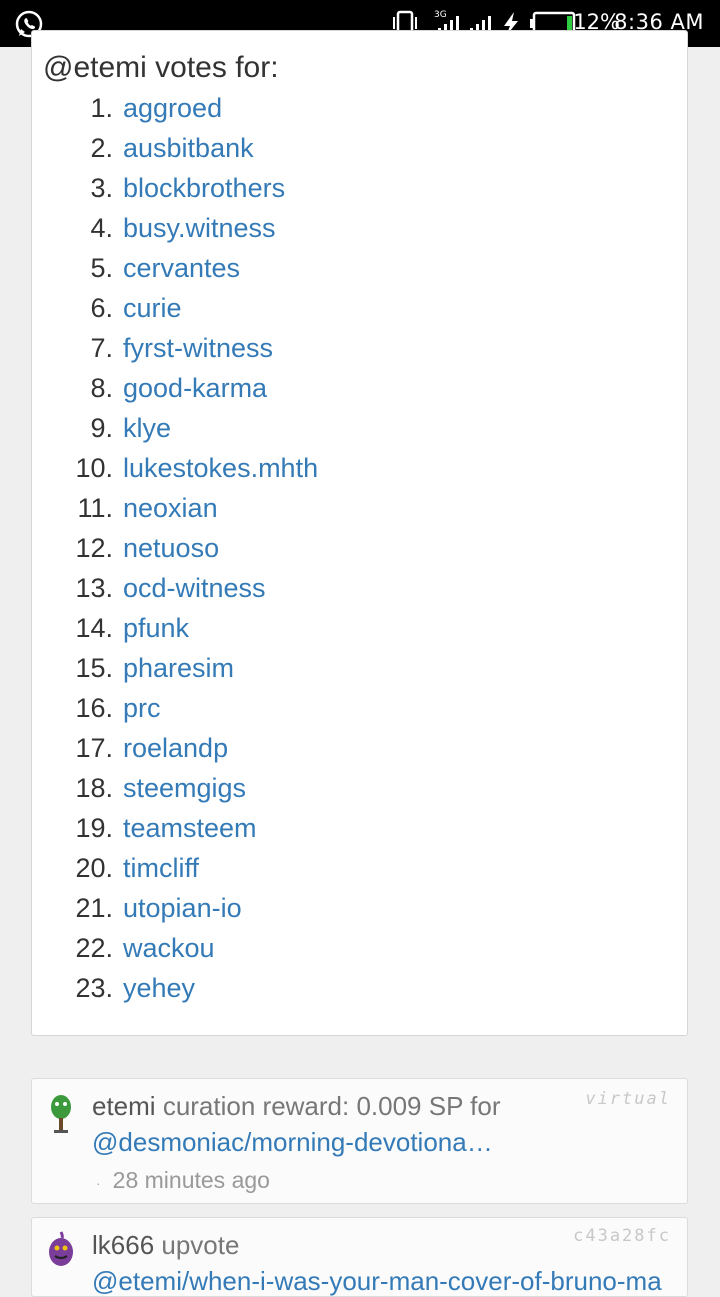 The height and width of the screenshot is (1297, 720). I want to click on witness-link: netuoso, so click(171, 548).